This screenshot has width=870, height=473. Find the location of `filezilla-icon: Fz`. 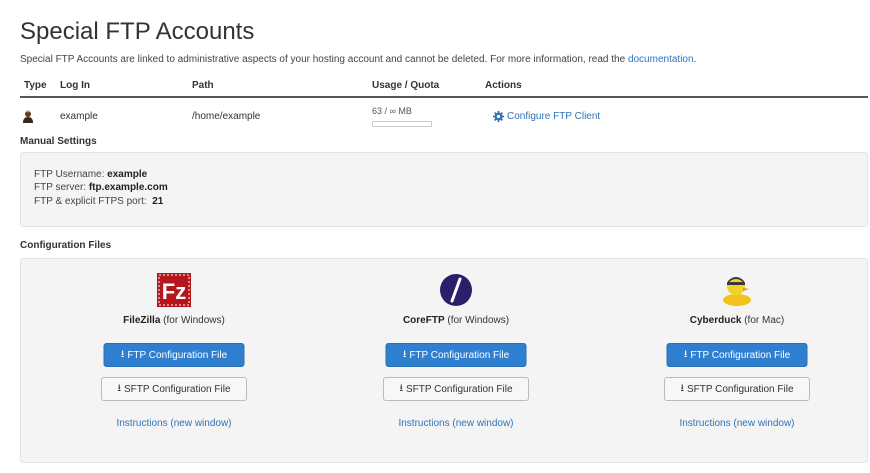

filezilla-icon: Fz is located at coordinates (174, 290).